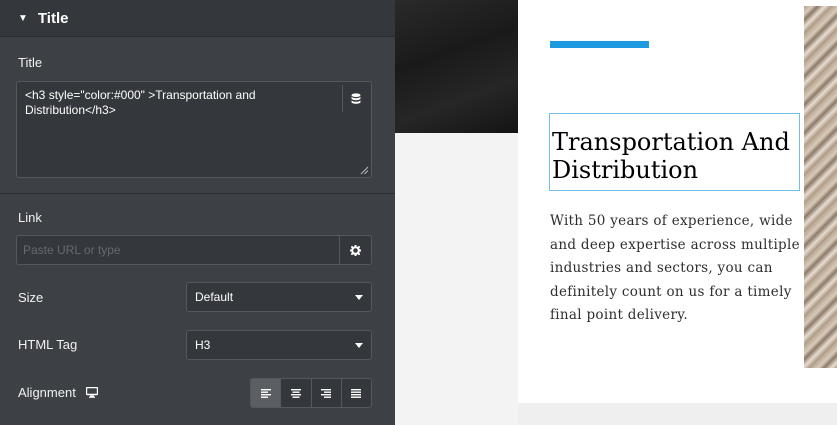  What do you see at coordinates (197, 18) in the screenshot?
I see `section-header-title: ▼ Title` at bounding box center [197, 18].